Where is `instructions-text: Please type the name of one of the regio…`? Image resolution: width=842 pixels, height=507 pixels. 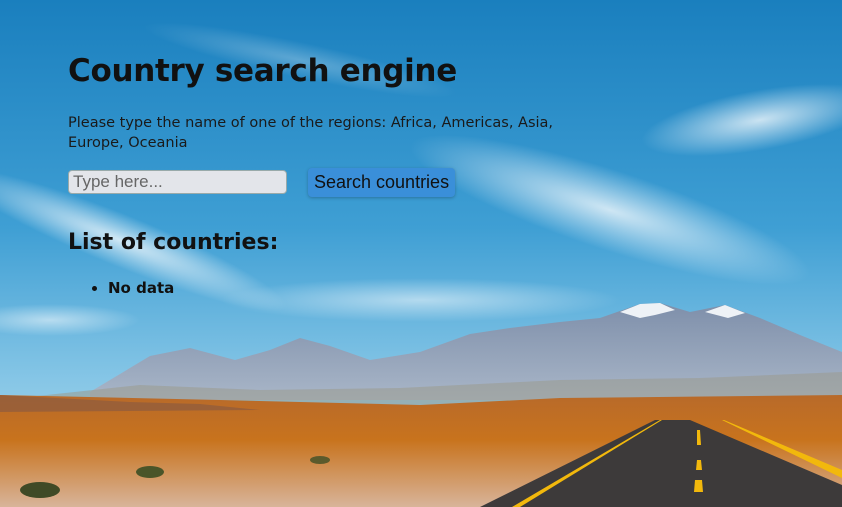
instructions-text: Please type the name of one of the regio… is located at coordinates (311, 133).